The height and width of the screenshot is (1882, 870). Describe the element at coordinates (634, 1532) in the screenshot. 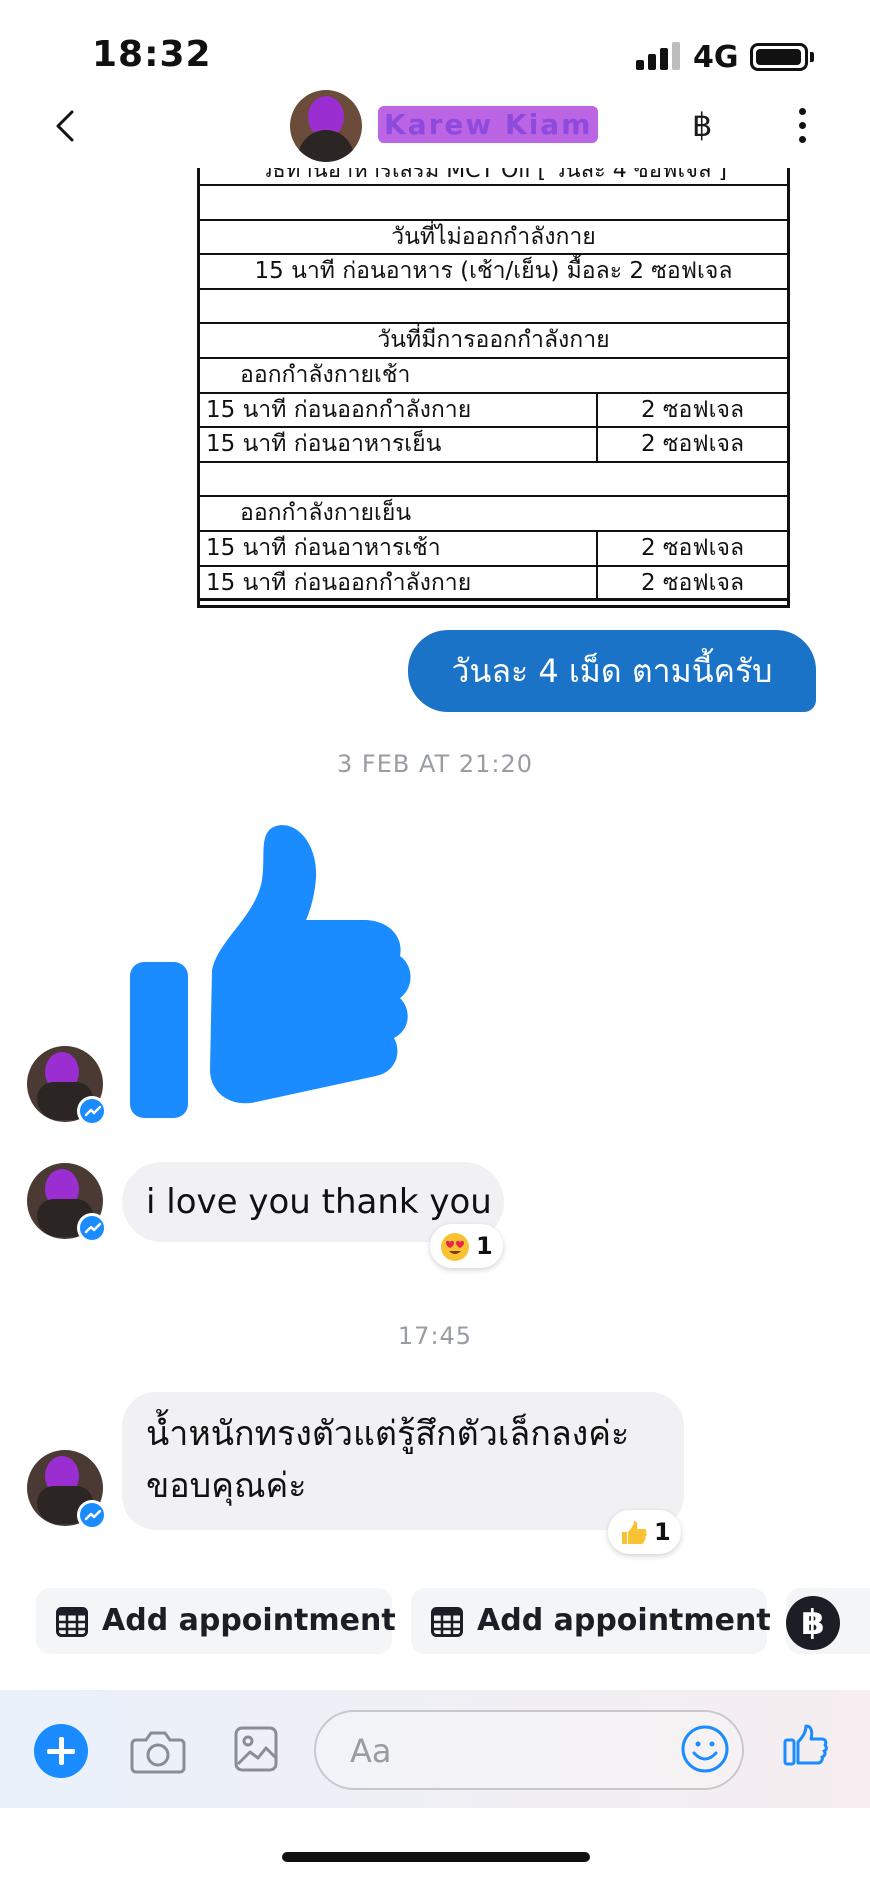

I see `thumbs-up-emoji-icon` at that location.